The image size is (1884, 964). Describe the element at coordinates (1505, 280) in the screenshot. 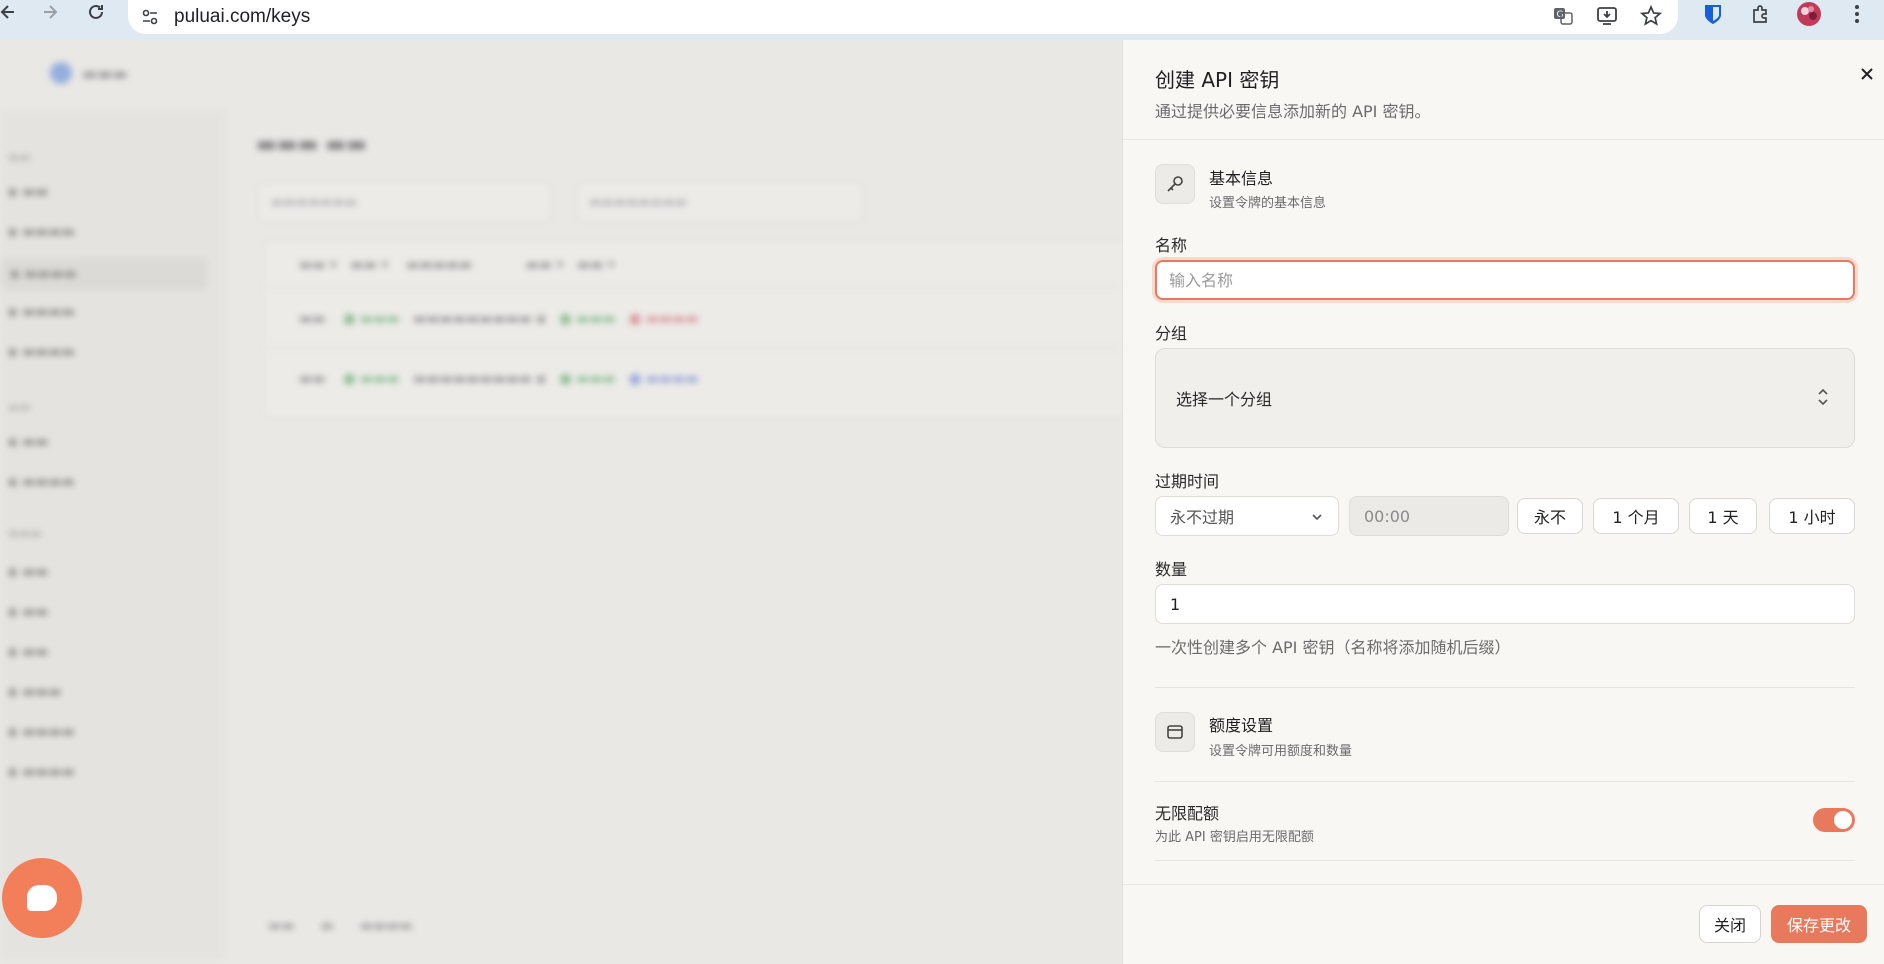

I see `name-input` at that location.